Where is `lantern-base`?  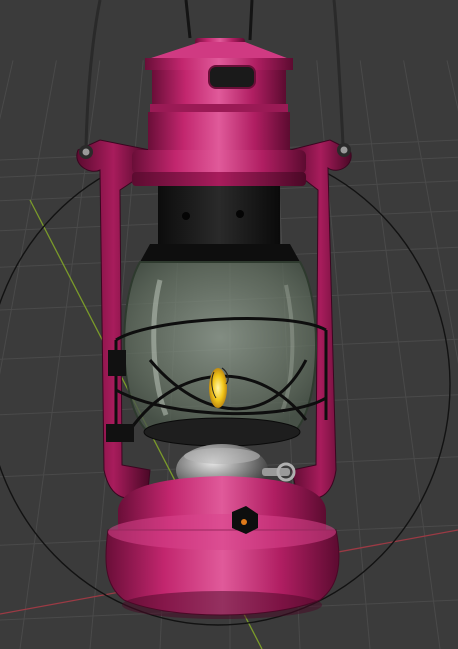
lantern-base is located at coordinates (222, 547).